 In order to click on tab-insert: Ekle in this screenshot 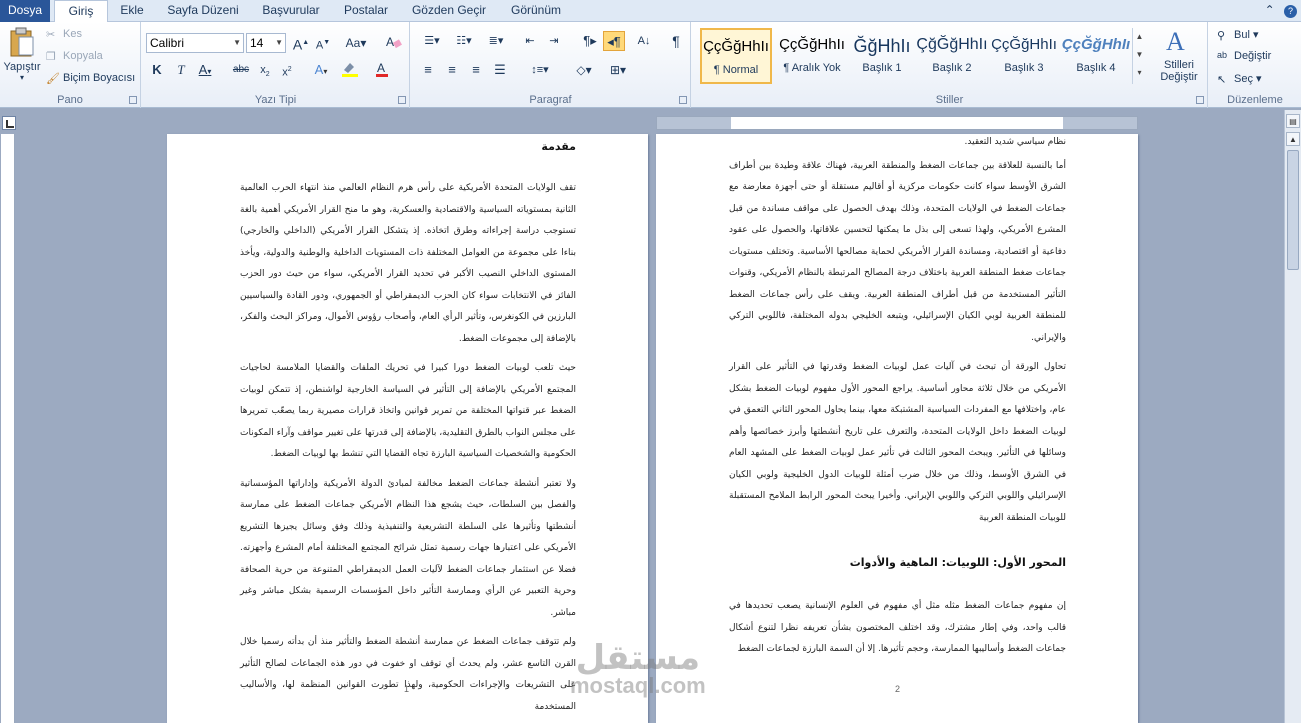, I will do `click(132, 11)`.